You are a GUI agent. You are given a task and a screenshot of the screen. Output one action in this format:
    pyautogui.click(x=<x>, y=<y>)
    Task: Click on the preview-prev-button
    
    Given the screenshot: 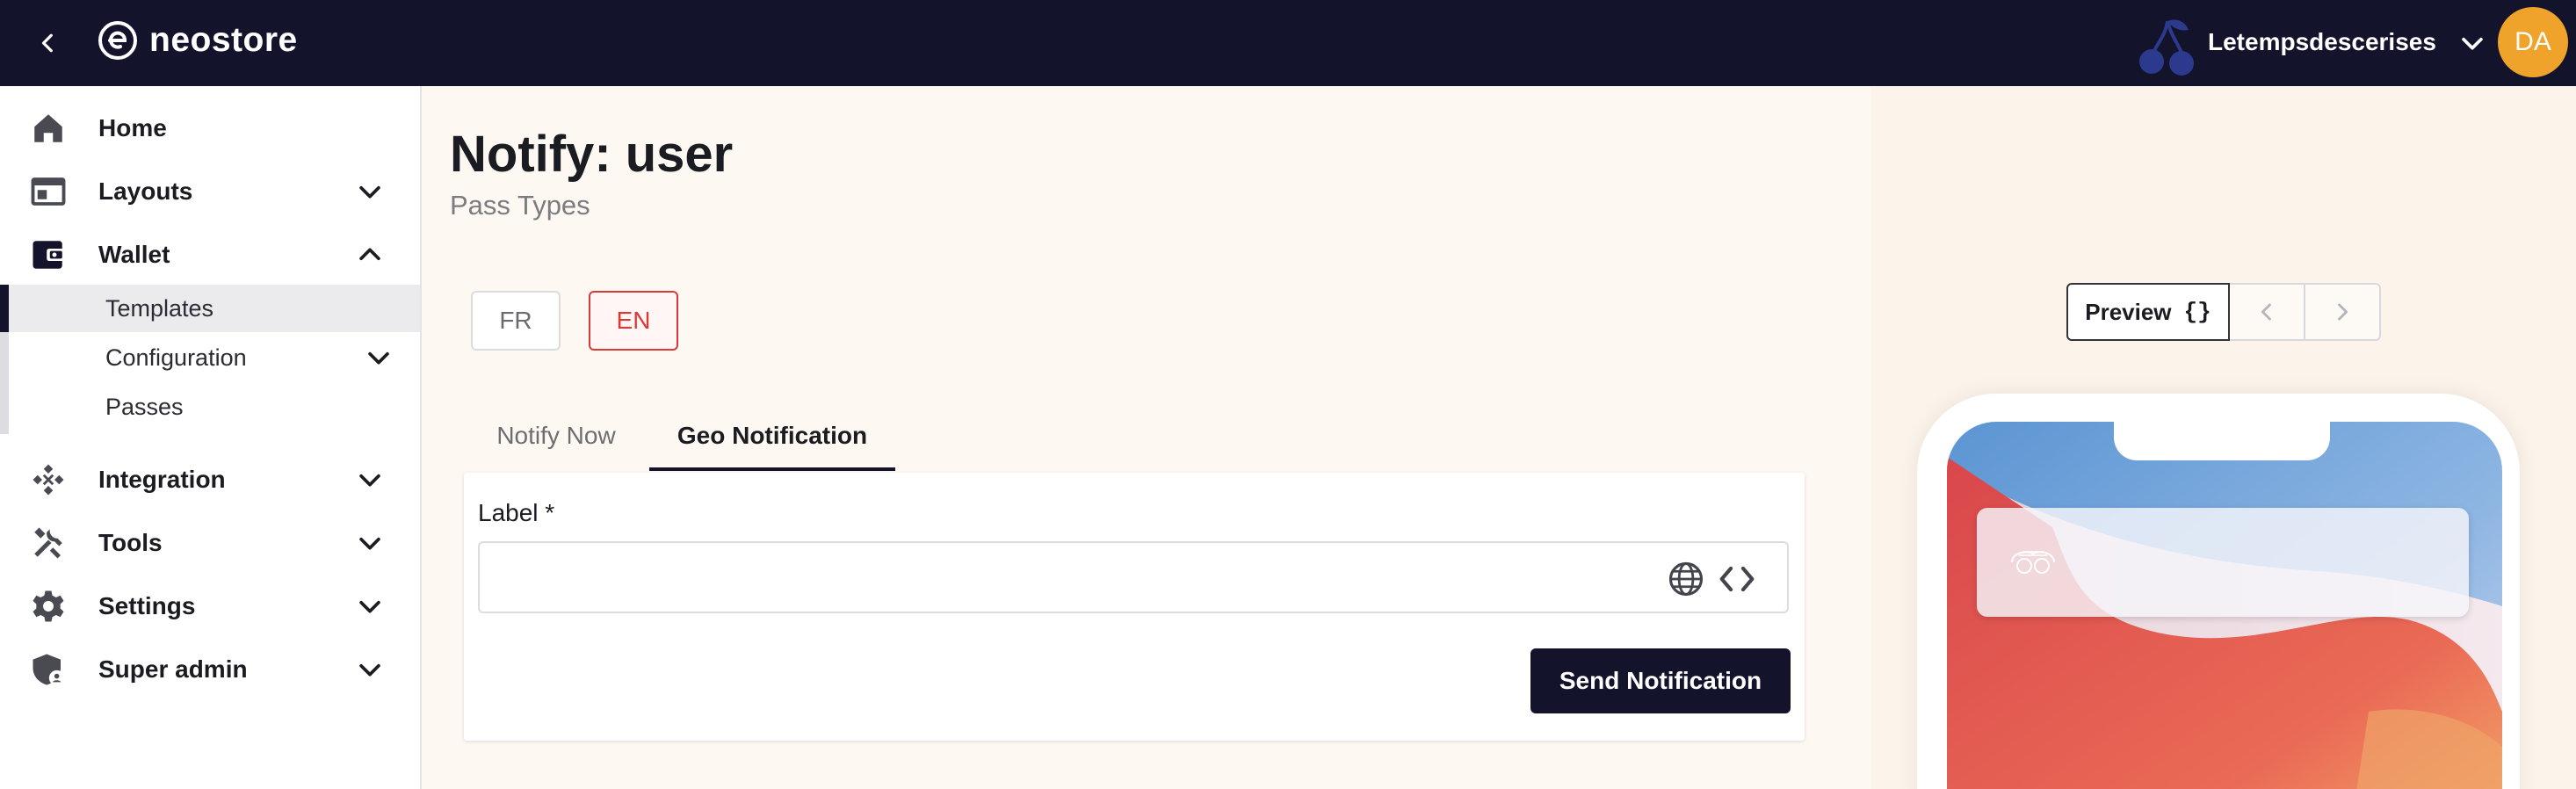 What is the action you would take?
    pyautogui.click(x=2267, y=312)
    